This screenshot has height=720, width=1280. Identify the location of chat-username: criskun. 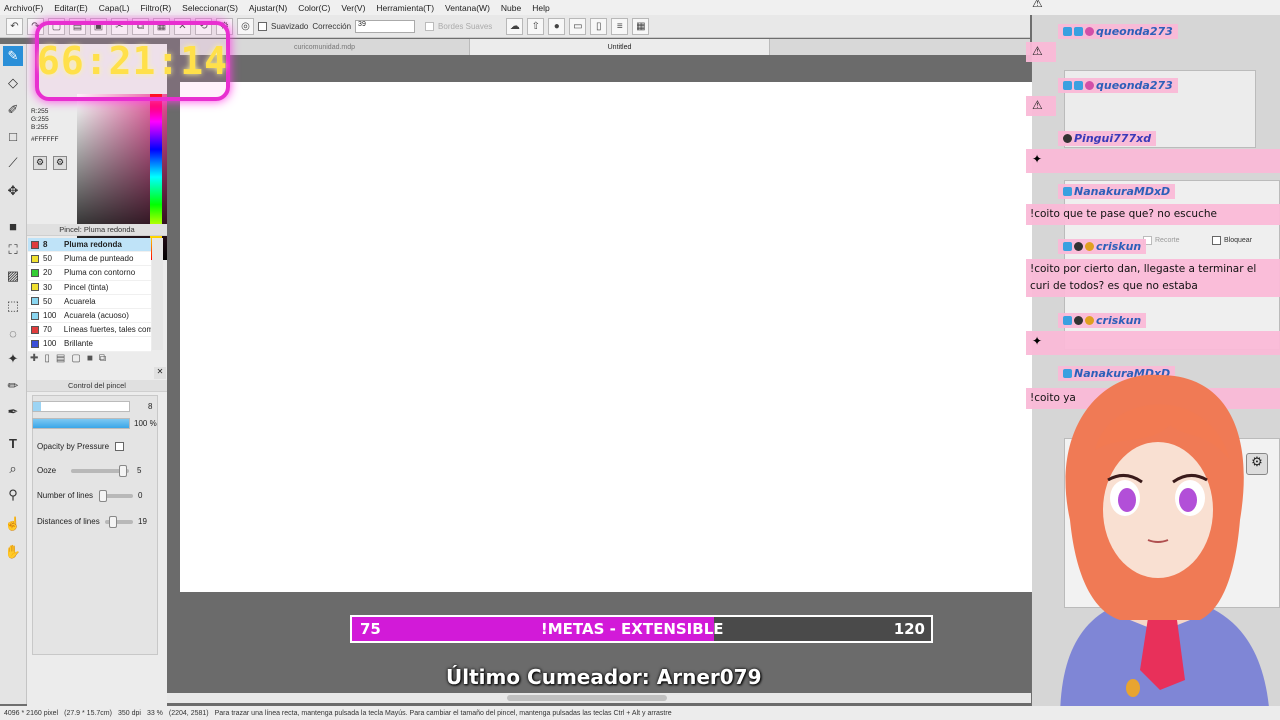
(1102, 320).